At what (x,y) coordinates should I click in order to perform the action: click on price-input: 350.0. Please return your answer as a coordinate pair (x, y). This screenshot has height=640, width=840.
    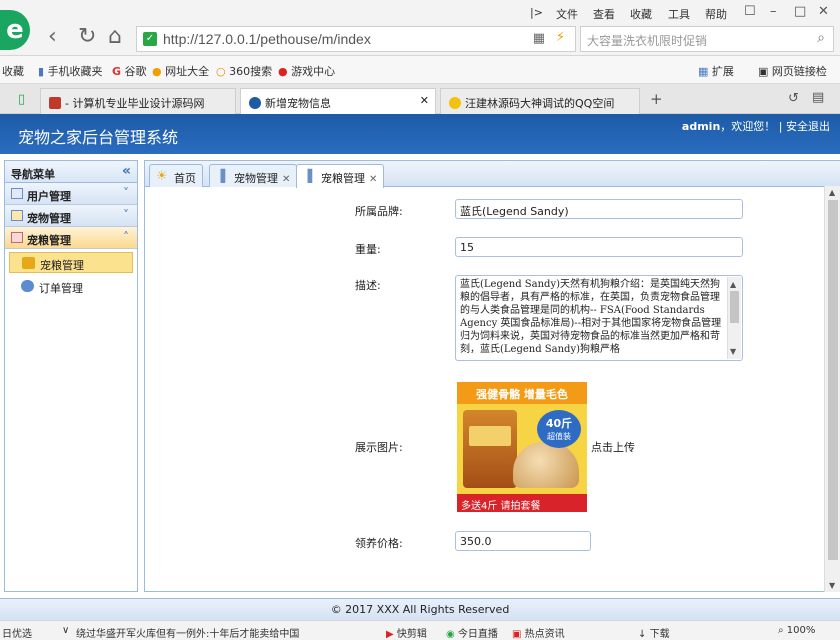
    Looking at the image, I should click on (523, 541).